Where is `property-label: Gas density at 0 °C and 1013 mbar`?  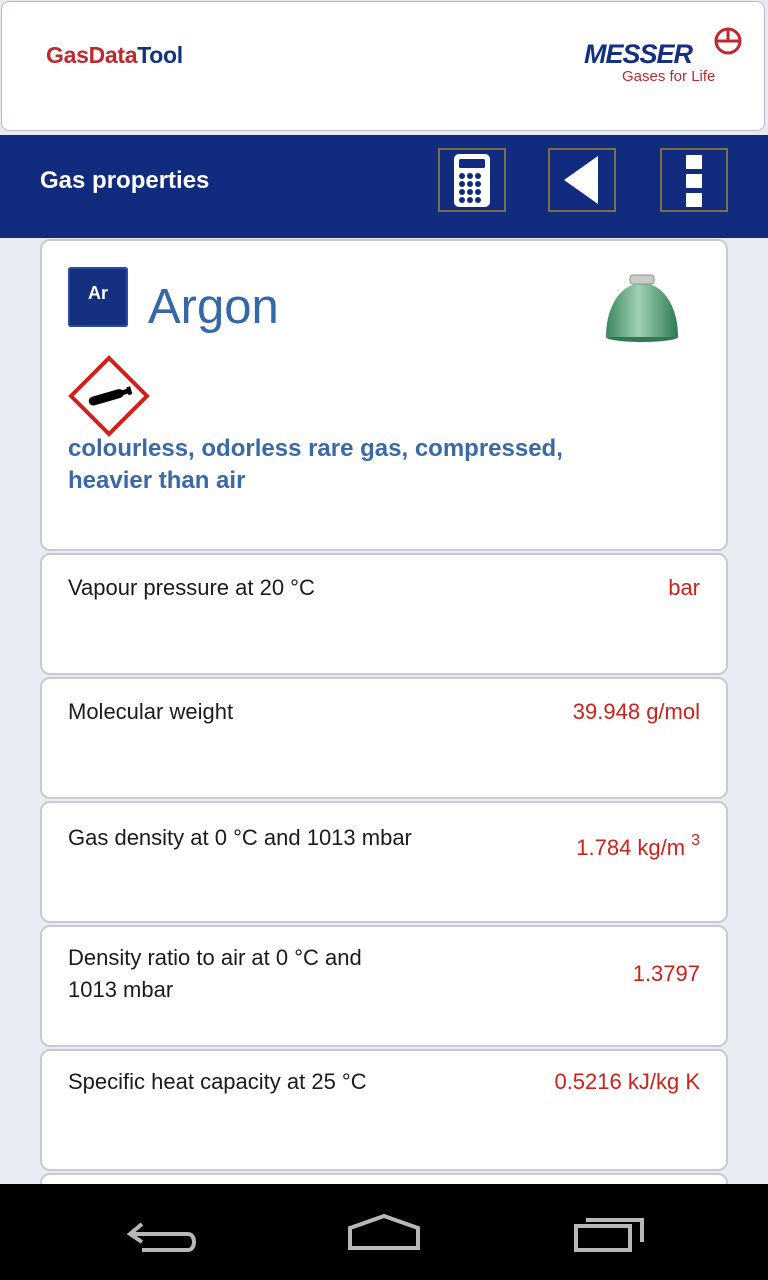 property-label: Gas density at 0 °C and 1013 mbar is located at coordinates (240, 837).